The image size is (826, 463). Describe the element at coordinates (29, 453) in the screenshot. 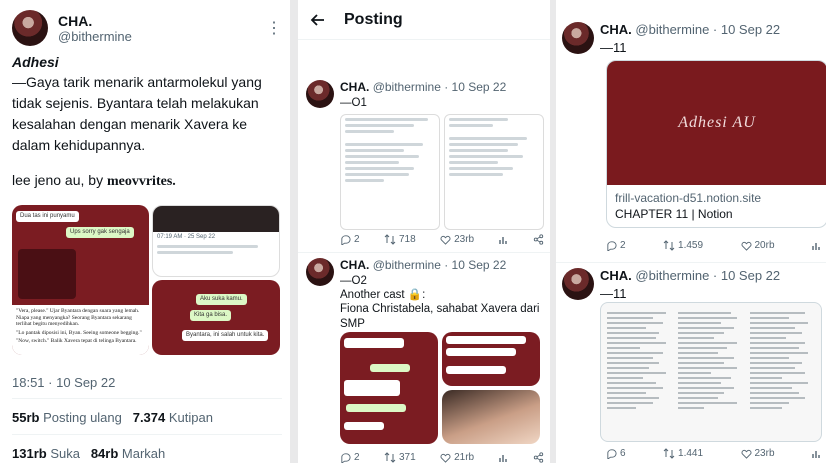

I see `likes-count: 131rb` at that location.